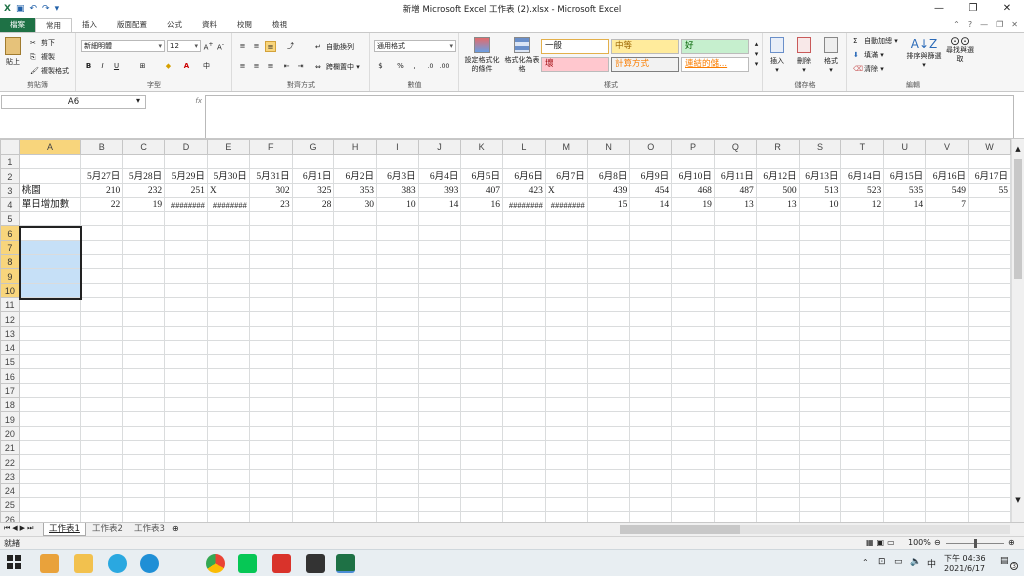 Image resolution: width=1024 pixels, height=576 pixels. I want to click on help-icon: ?, so click(970, 24).